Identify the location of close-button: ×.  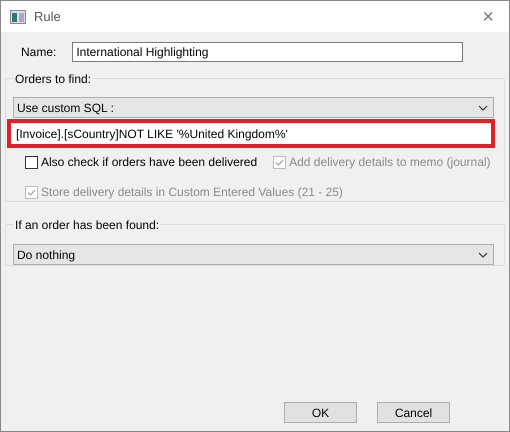
(488, 16).